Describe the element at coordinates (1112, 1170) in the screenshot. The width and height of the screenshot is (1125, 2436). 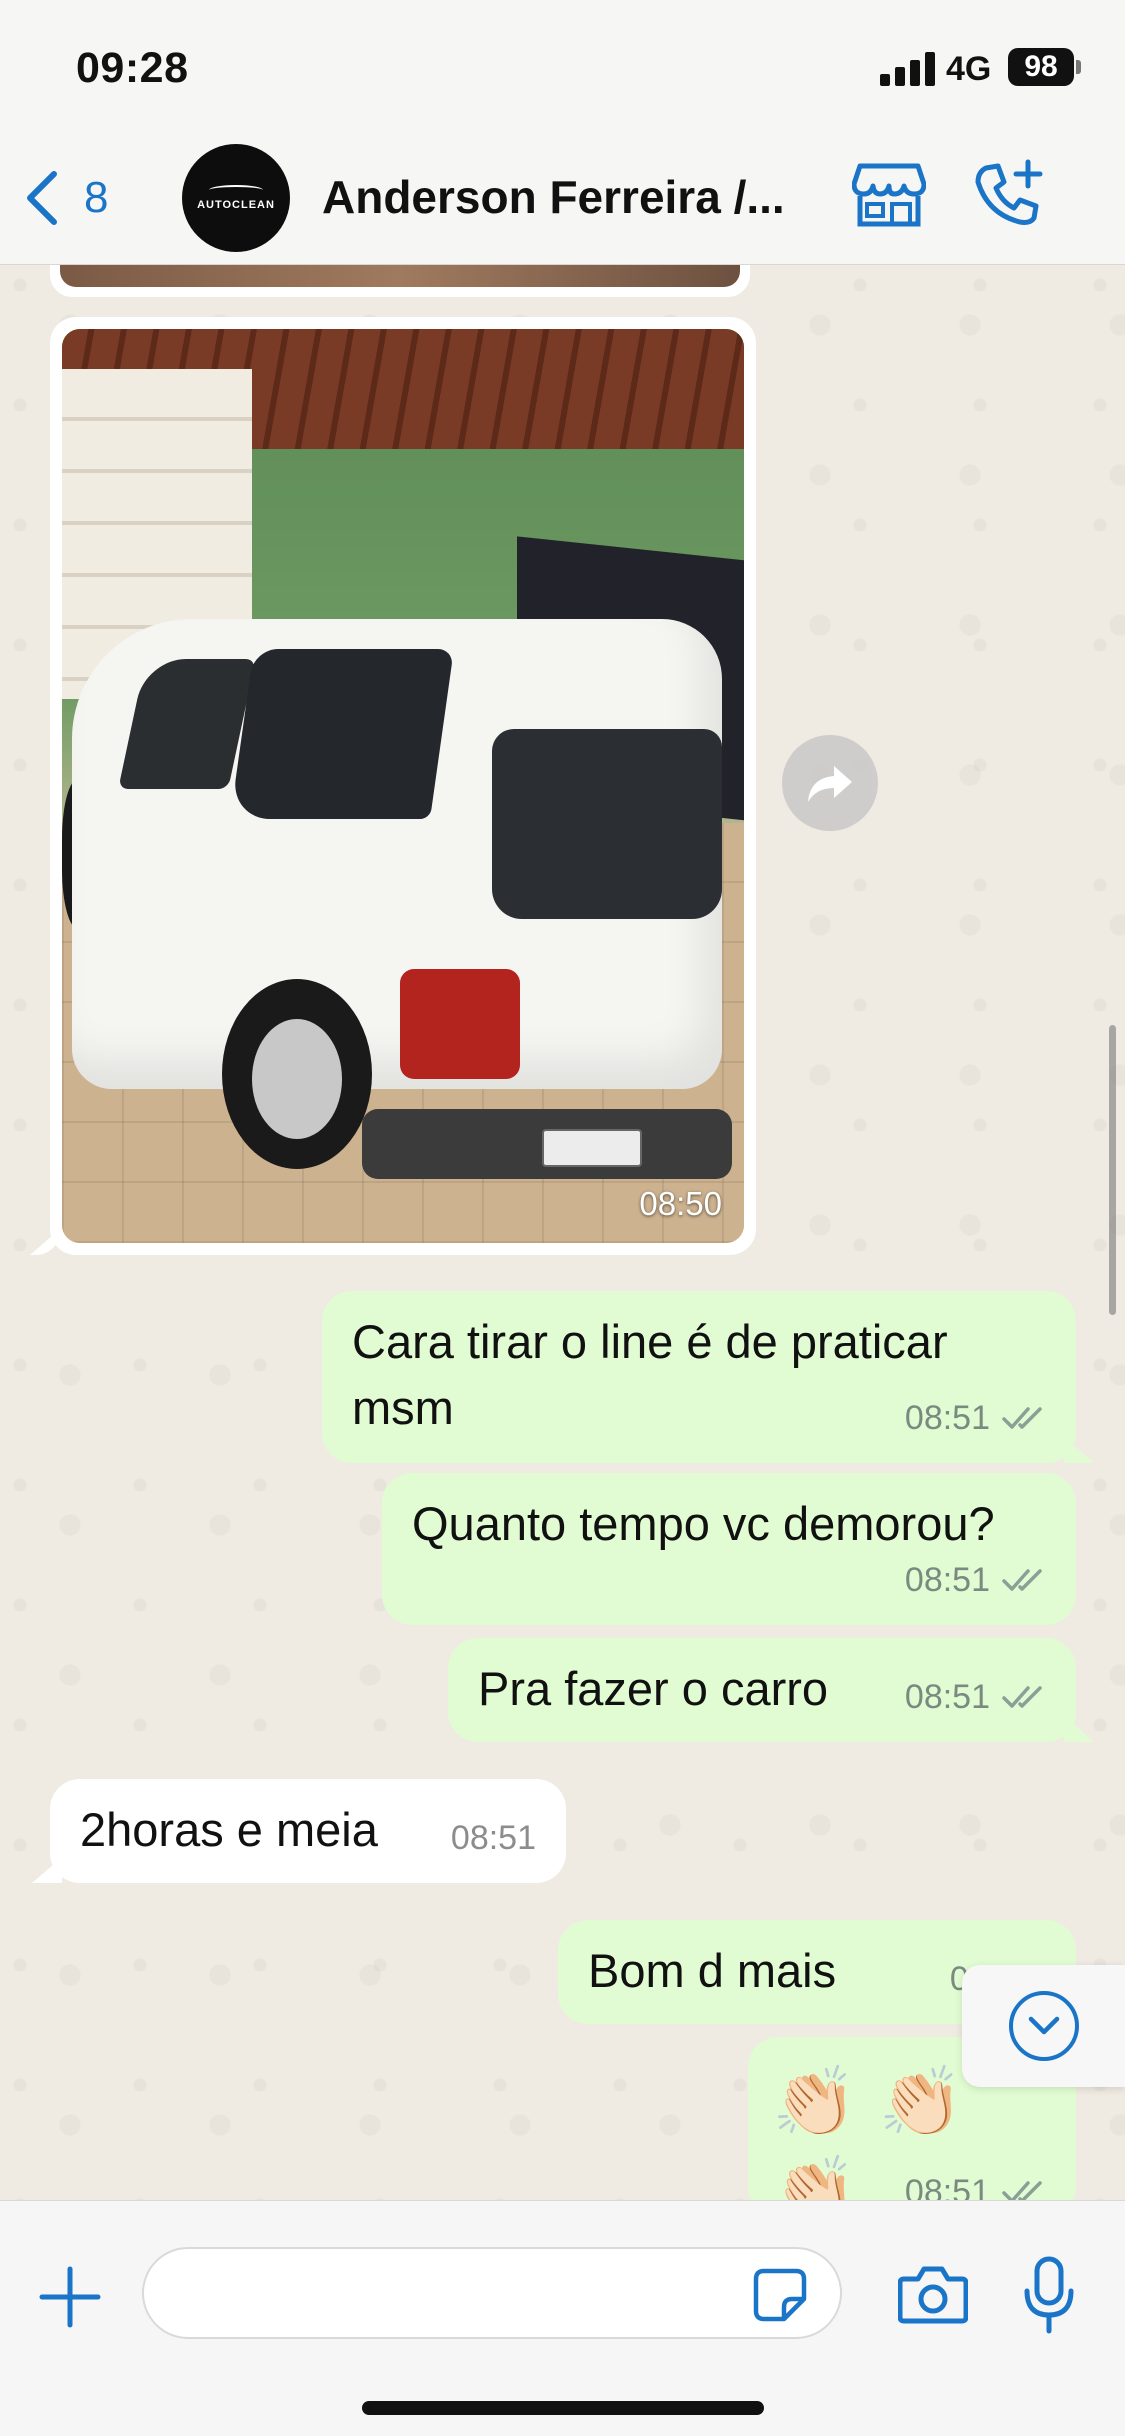
I see `scrollbar` at that location.